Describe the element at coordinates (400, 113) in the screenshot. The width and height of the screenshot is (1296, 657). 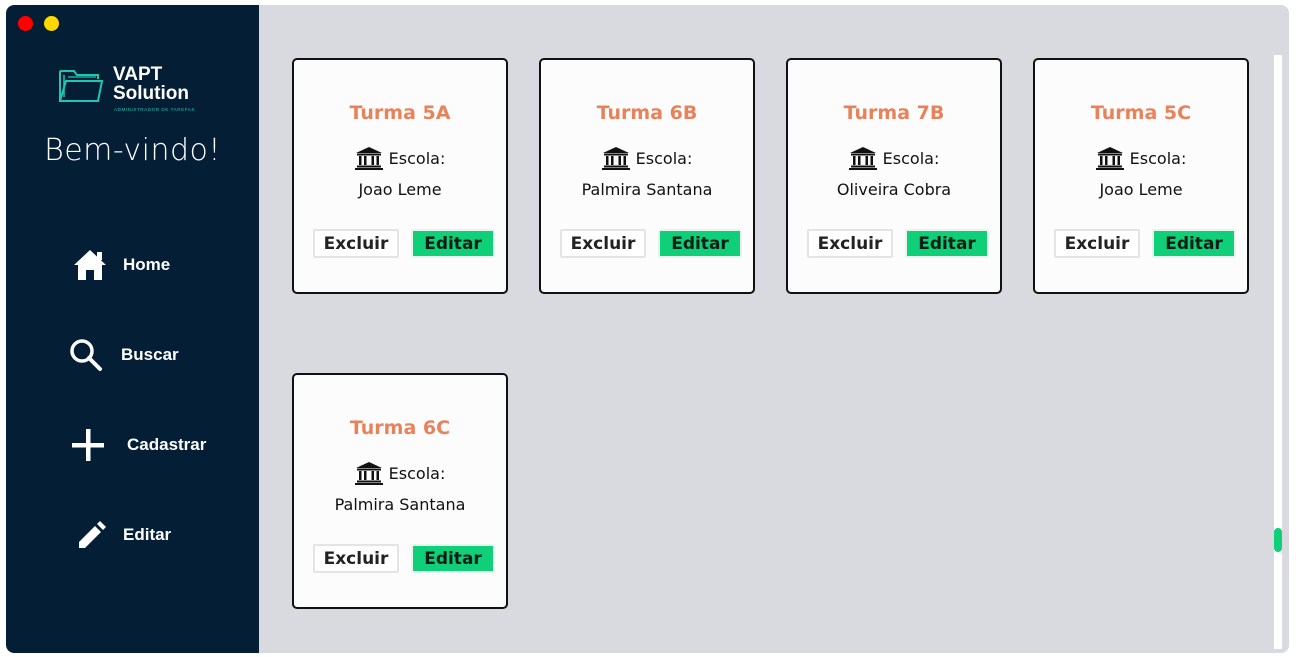
I see `card-title: Turma 5A` at that location.